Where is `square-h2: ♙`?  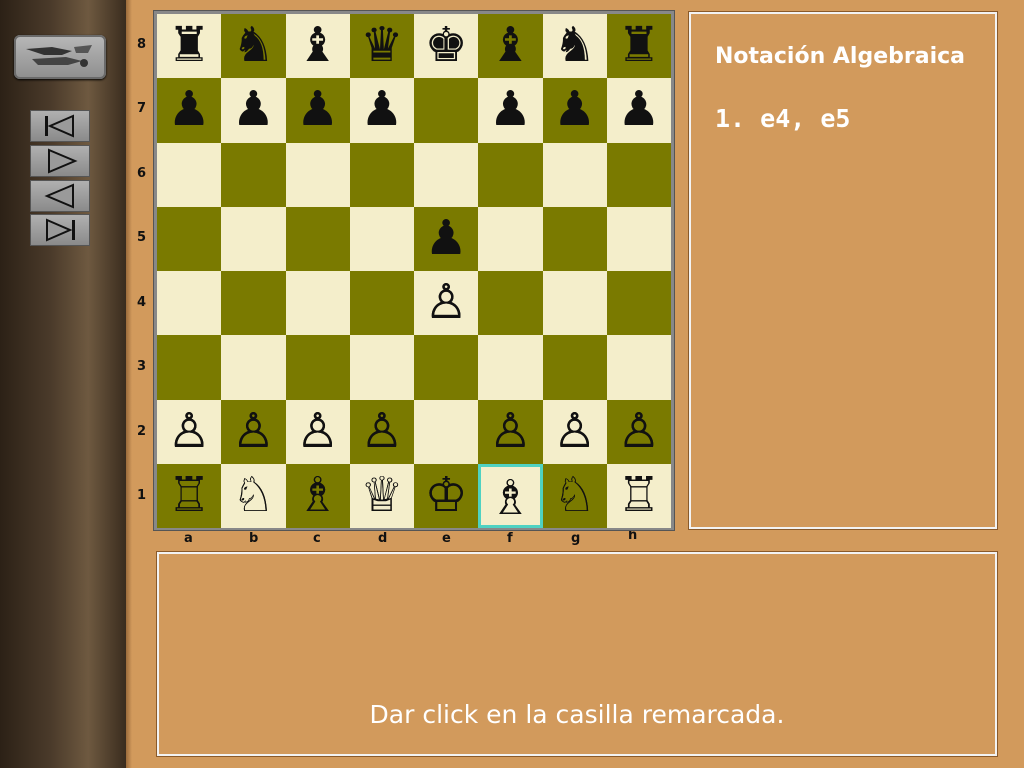 square-h2: ♙ is located at coordinates (638, 431).